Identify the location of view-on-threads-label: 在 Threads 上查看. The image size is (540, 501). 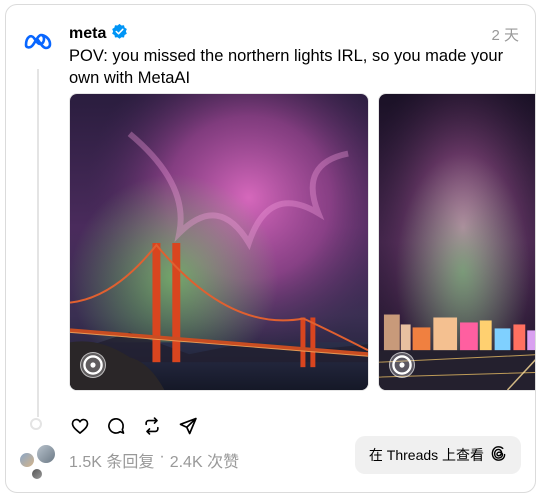
(426, 455).